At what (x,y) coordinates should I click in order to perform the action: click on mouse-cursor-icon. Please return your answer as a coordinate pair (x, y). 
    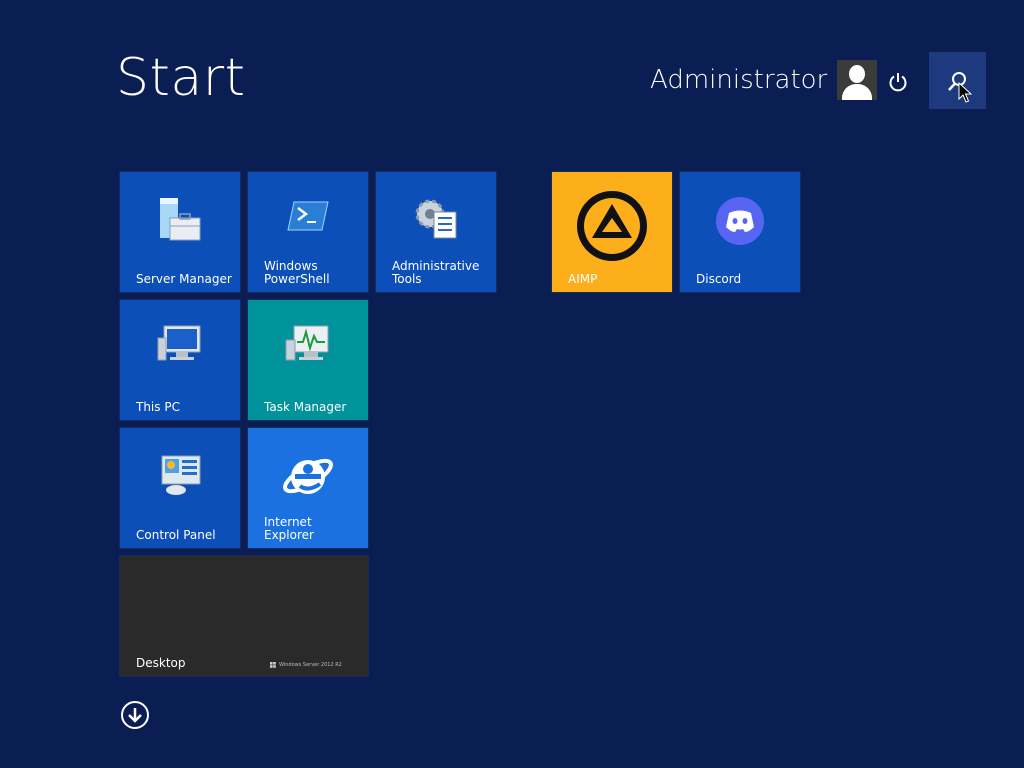
    Looking at the image, I should click on (965, 92).